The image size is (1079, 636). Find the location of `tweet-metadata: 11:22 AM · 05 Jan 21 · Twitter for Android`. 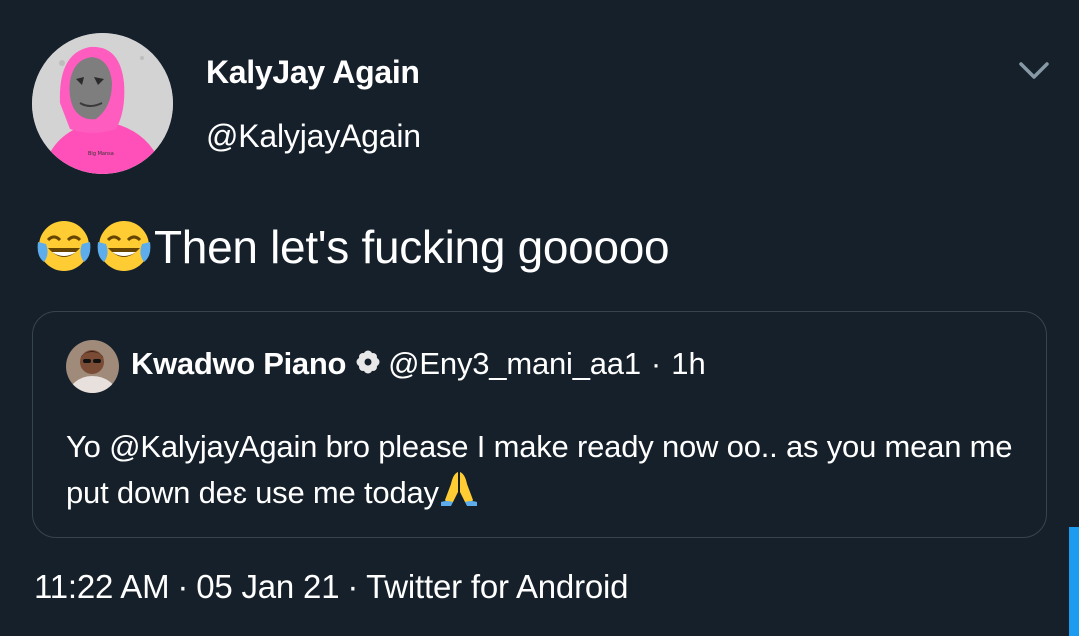

tweet-metadata: 11:22 AM · 05 Jan 21 · Twitter for Android is located at coordinates (331, 587).